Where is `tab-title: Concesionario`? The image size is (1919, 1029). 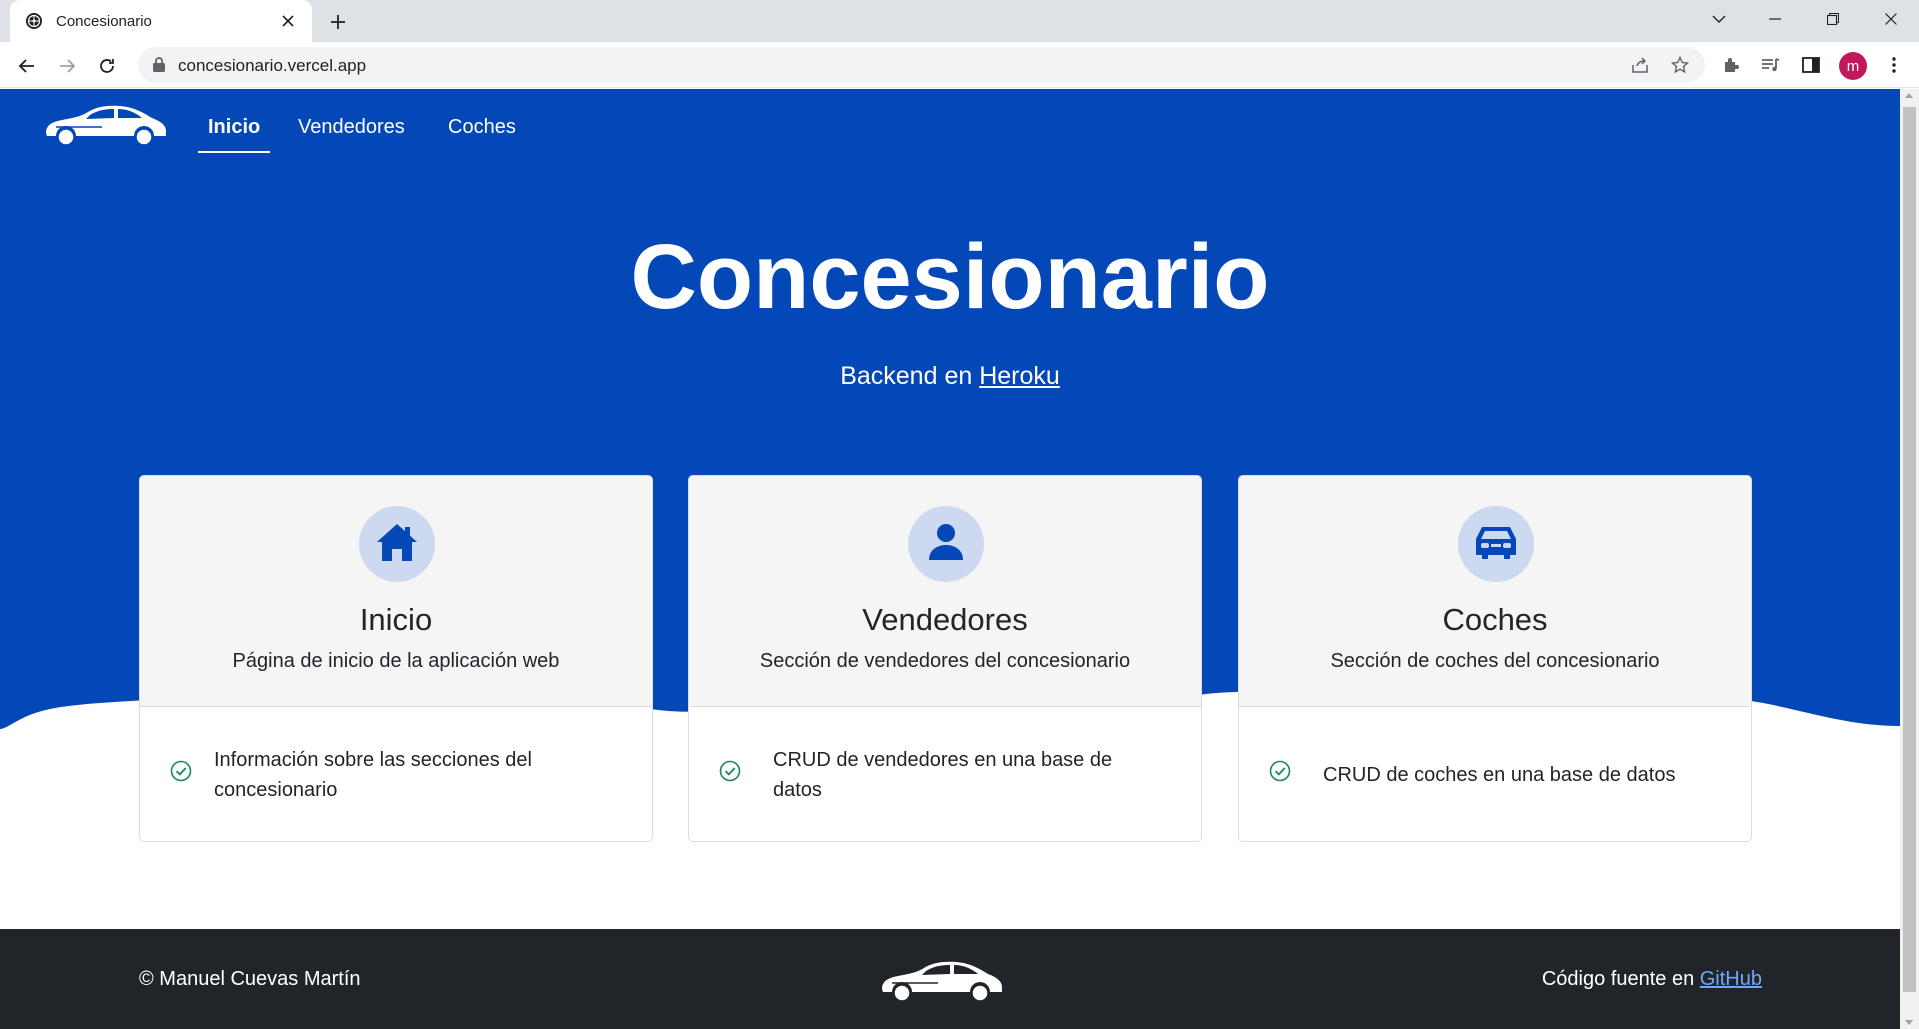
tab-title: Concesionario is located at coordinates (104, 21).